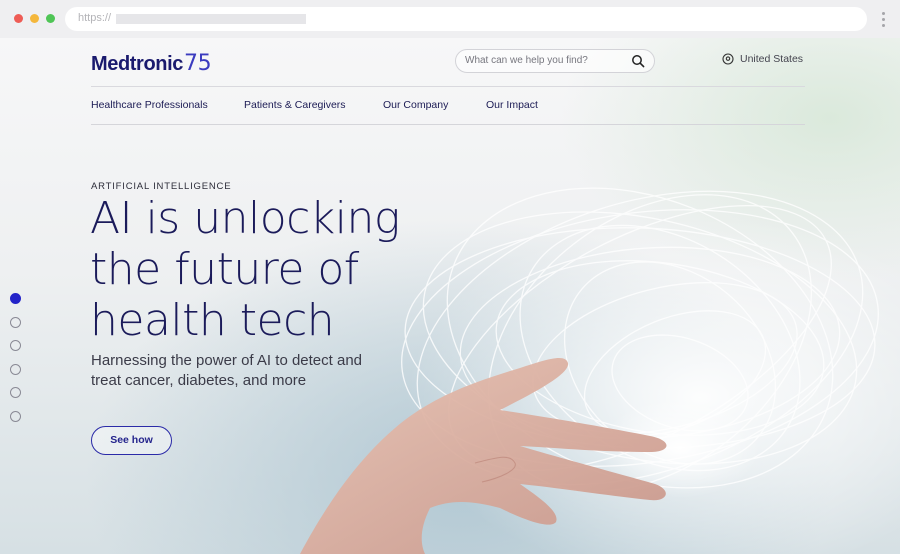  What do you see at coordinates (137, 64) in the screenshot?
I see `logo-wordmark: Medtronic` at bounding box center [137, 64].